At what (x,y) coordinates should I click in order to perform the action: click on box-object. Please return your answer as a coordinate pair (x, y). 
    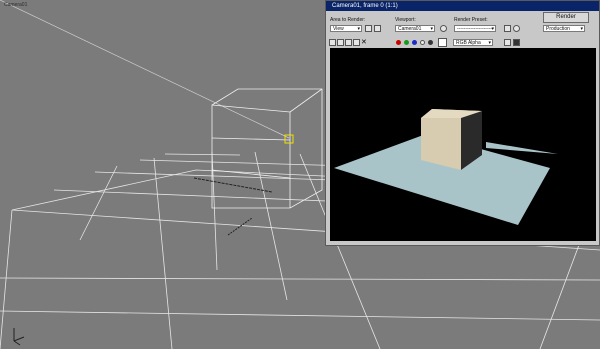
    Looking at the image, I should click on (267, 148).